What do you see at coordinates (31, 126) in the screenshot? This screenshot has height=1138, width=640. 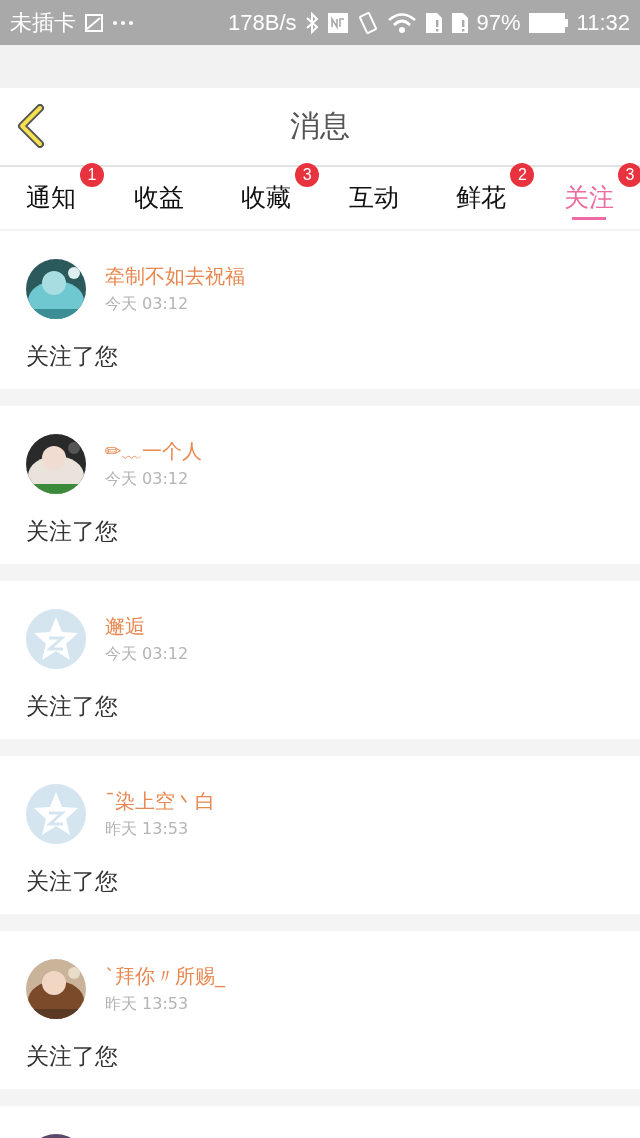 I see `back-button` at bounding box center [31, 126].